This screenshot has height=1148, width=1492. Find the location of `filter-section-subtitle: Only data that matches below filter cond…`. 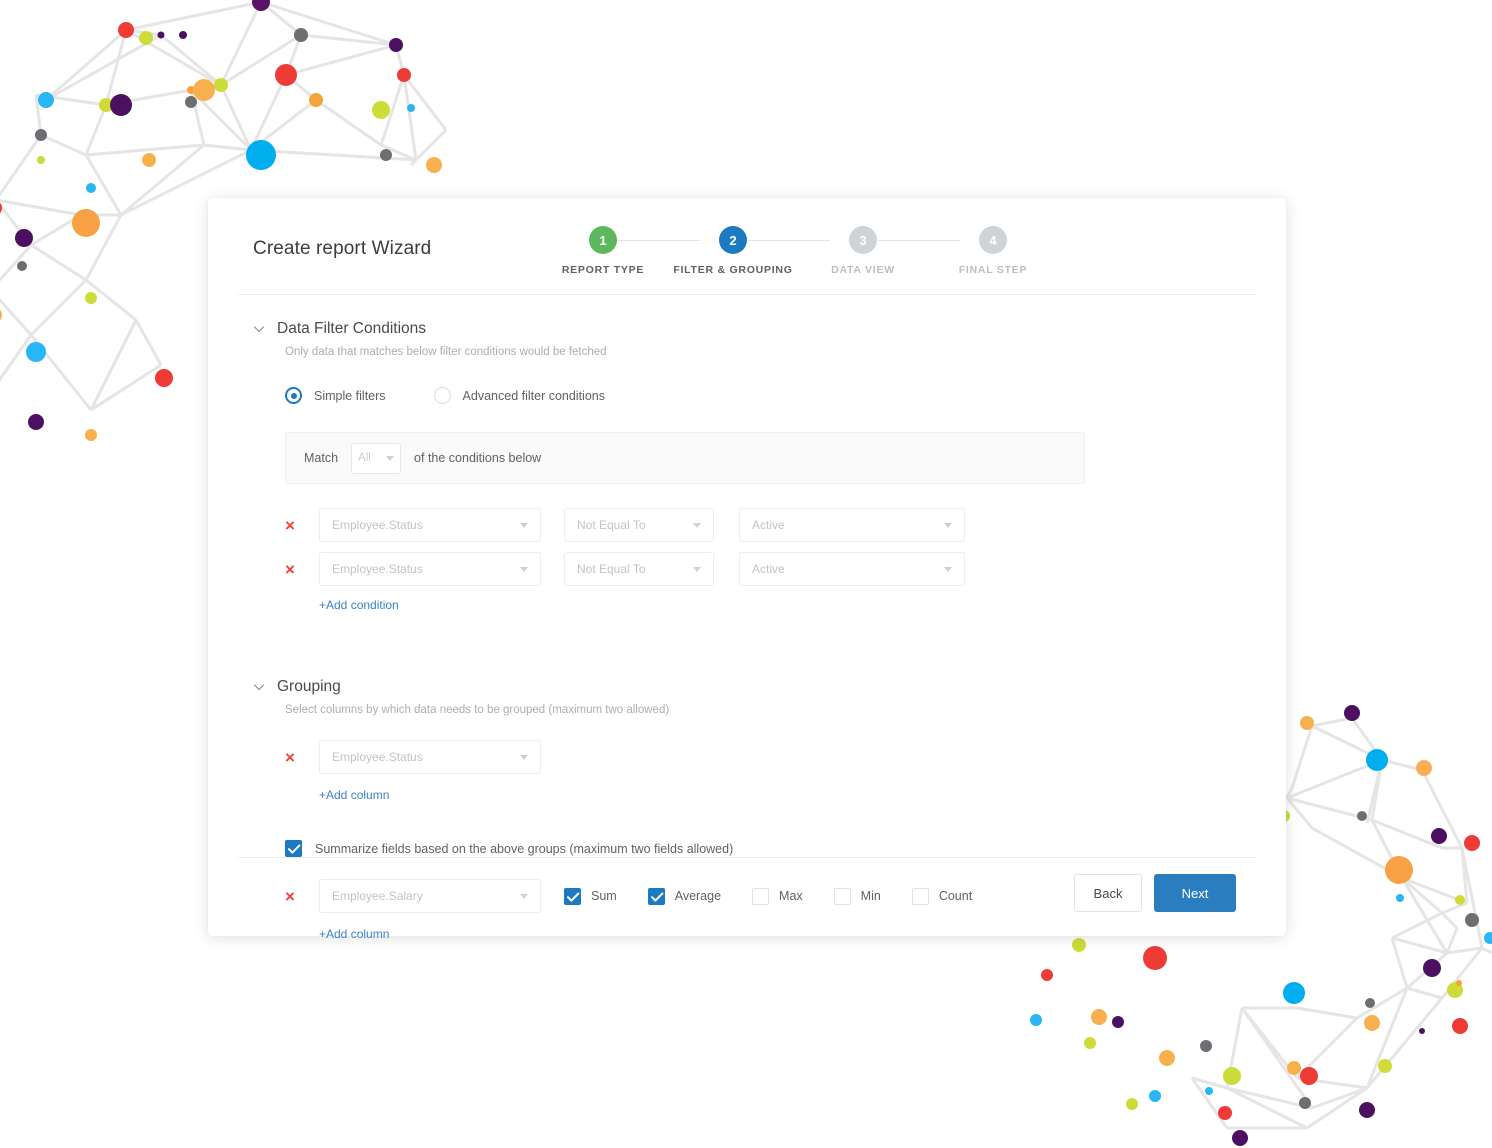

filter-section-subtitle: Only data that matches below filter cond… is located at coordinates (446, 352).